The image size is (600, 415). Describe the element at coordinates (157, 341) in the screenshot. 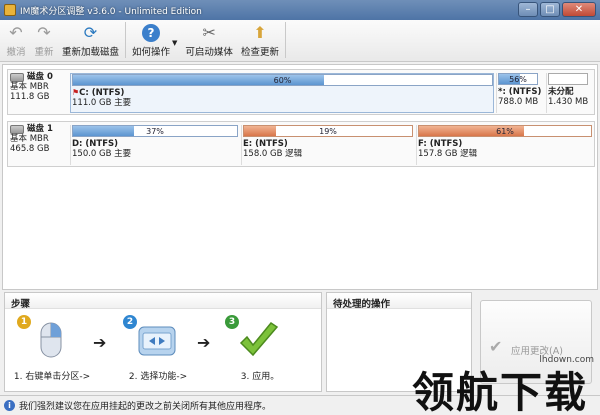

I see `partition-function-icon` at that location.